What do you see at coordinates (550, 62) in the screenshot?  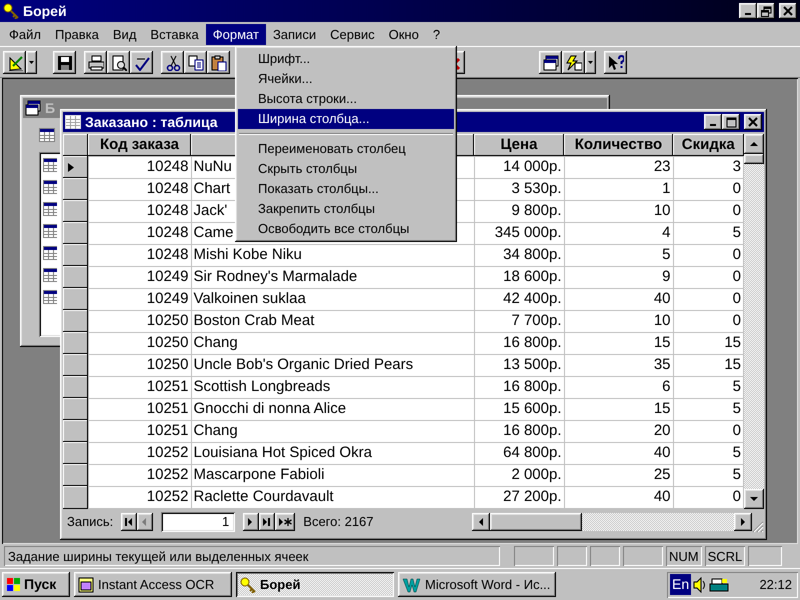 I see `database-window-button` at bounding box center [550, 62].